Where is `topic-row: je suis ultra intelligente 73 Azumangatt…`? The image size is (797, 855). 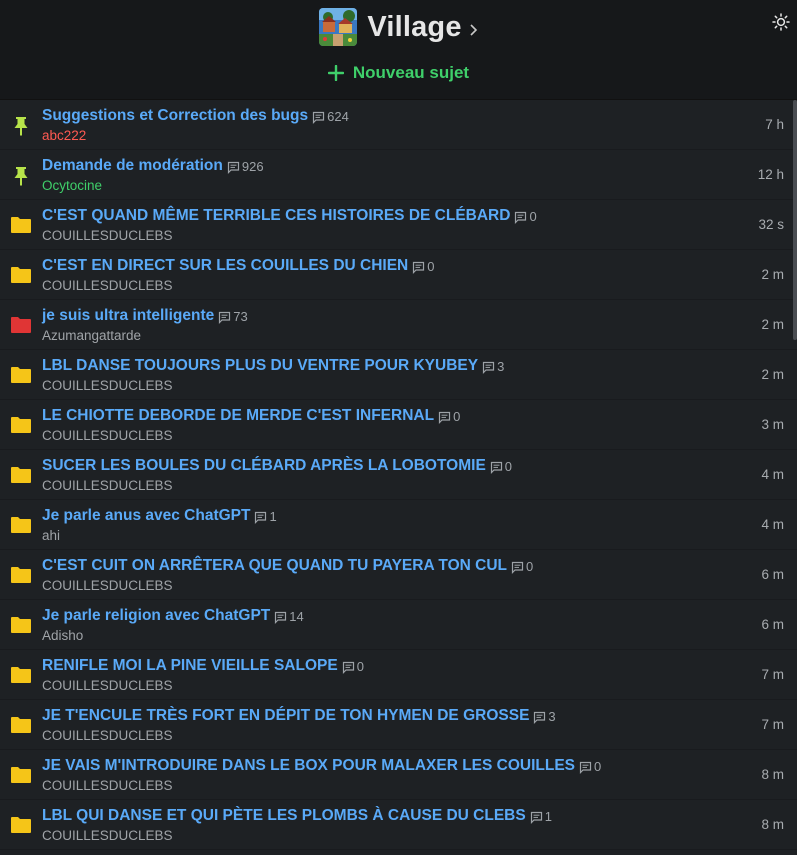 topic-row: je suis ultra intelligente 73 Azumangatt… is located at coordinates (398, 325).